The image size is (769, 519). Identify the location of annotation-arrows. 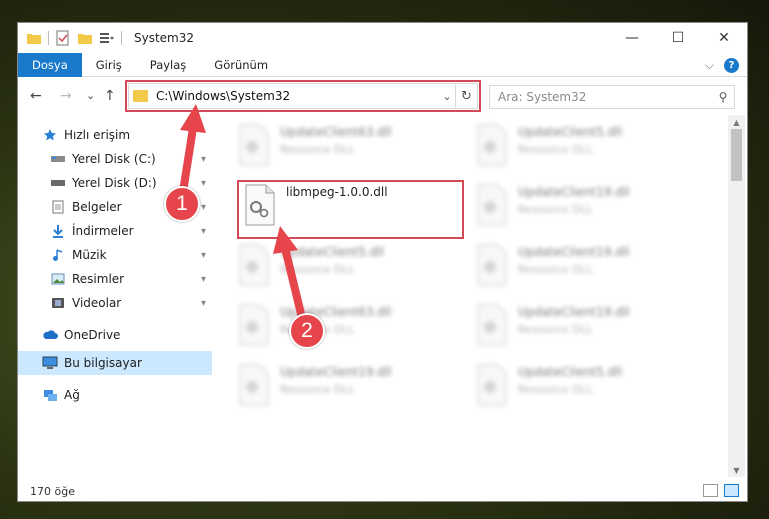
(242, 213).